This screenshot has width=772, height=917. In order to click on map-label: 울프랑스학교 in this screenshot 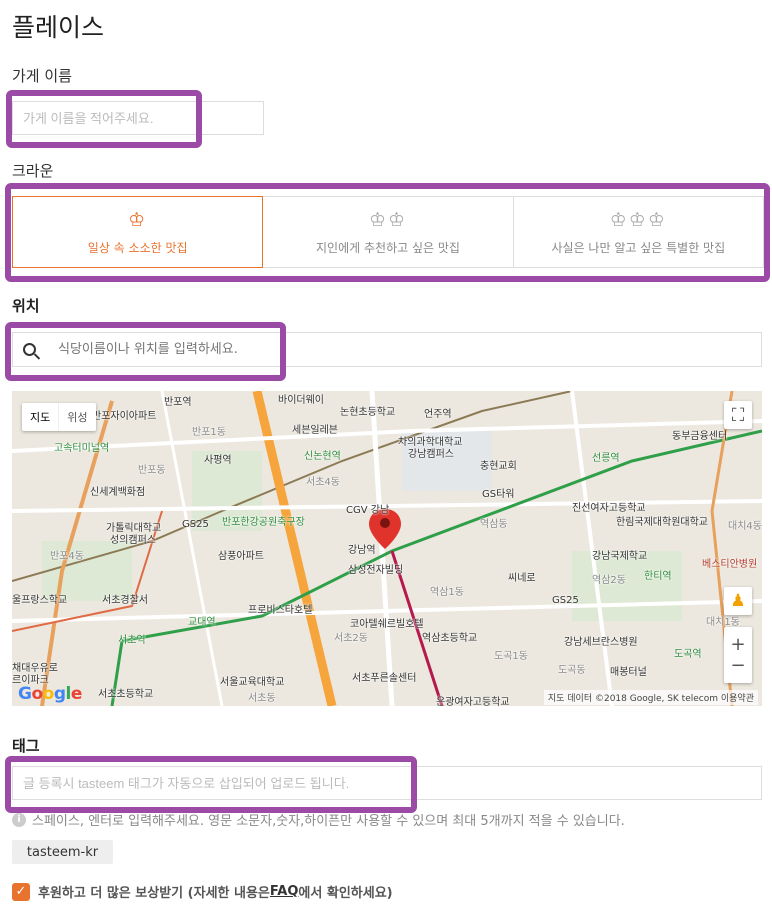, I will do `click(40, 600)`.